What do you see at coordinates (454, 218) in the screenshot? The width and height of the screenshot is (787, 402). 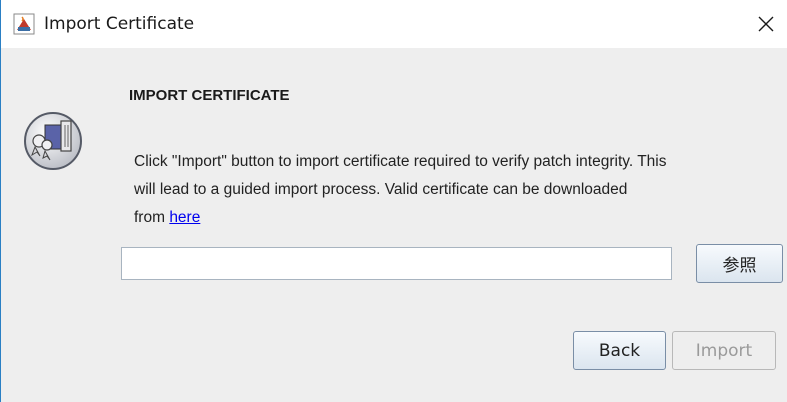 I see `description-line-3: from here` at bounding box center [454, 218].